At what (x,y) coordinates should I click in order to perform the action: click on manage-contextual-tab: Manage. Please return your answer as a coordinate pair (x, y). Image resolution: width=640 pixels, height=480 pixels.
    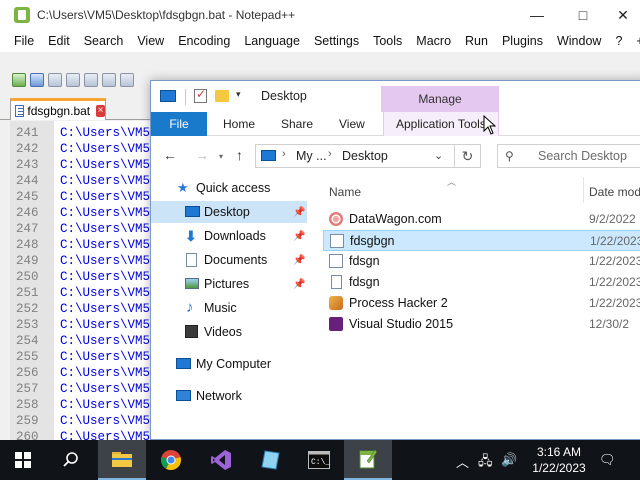
    Looking at the image, I should click on (440, 99).